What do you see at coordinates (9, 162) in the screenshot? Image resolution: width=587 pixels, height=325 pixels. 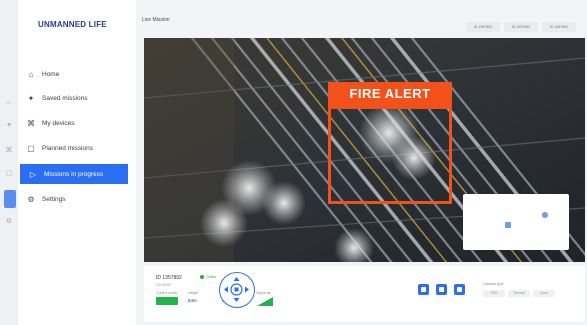 I see `icon-rail: ⌂ ✦ ⌘ ▢ ⚙` at bounding box center [9, 162].